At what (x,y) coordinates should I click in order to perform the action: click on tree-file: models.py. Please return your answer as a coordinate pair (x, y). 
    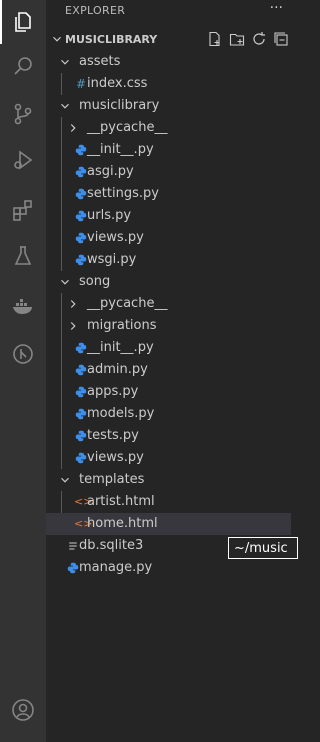
    Looking at the image, I should click on (168, 414).